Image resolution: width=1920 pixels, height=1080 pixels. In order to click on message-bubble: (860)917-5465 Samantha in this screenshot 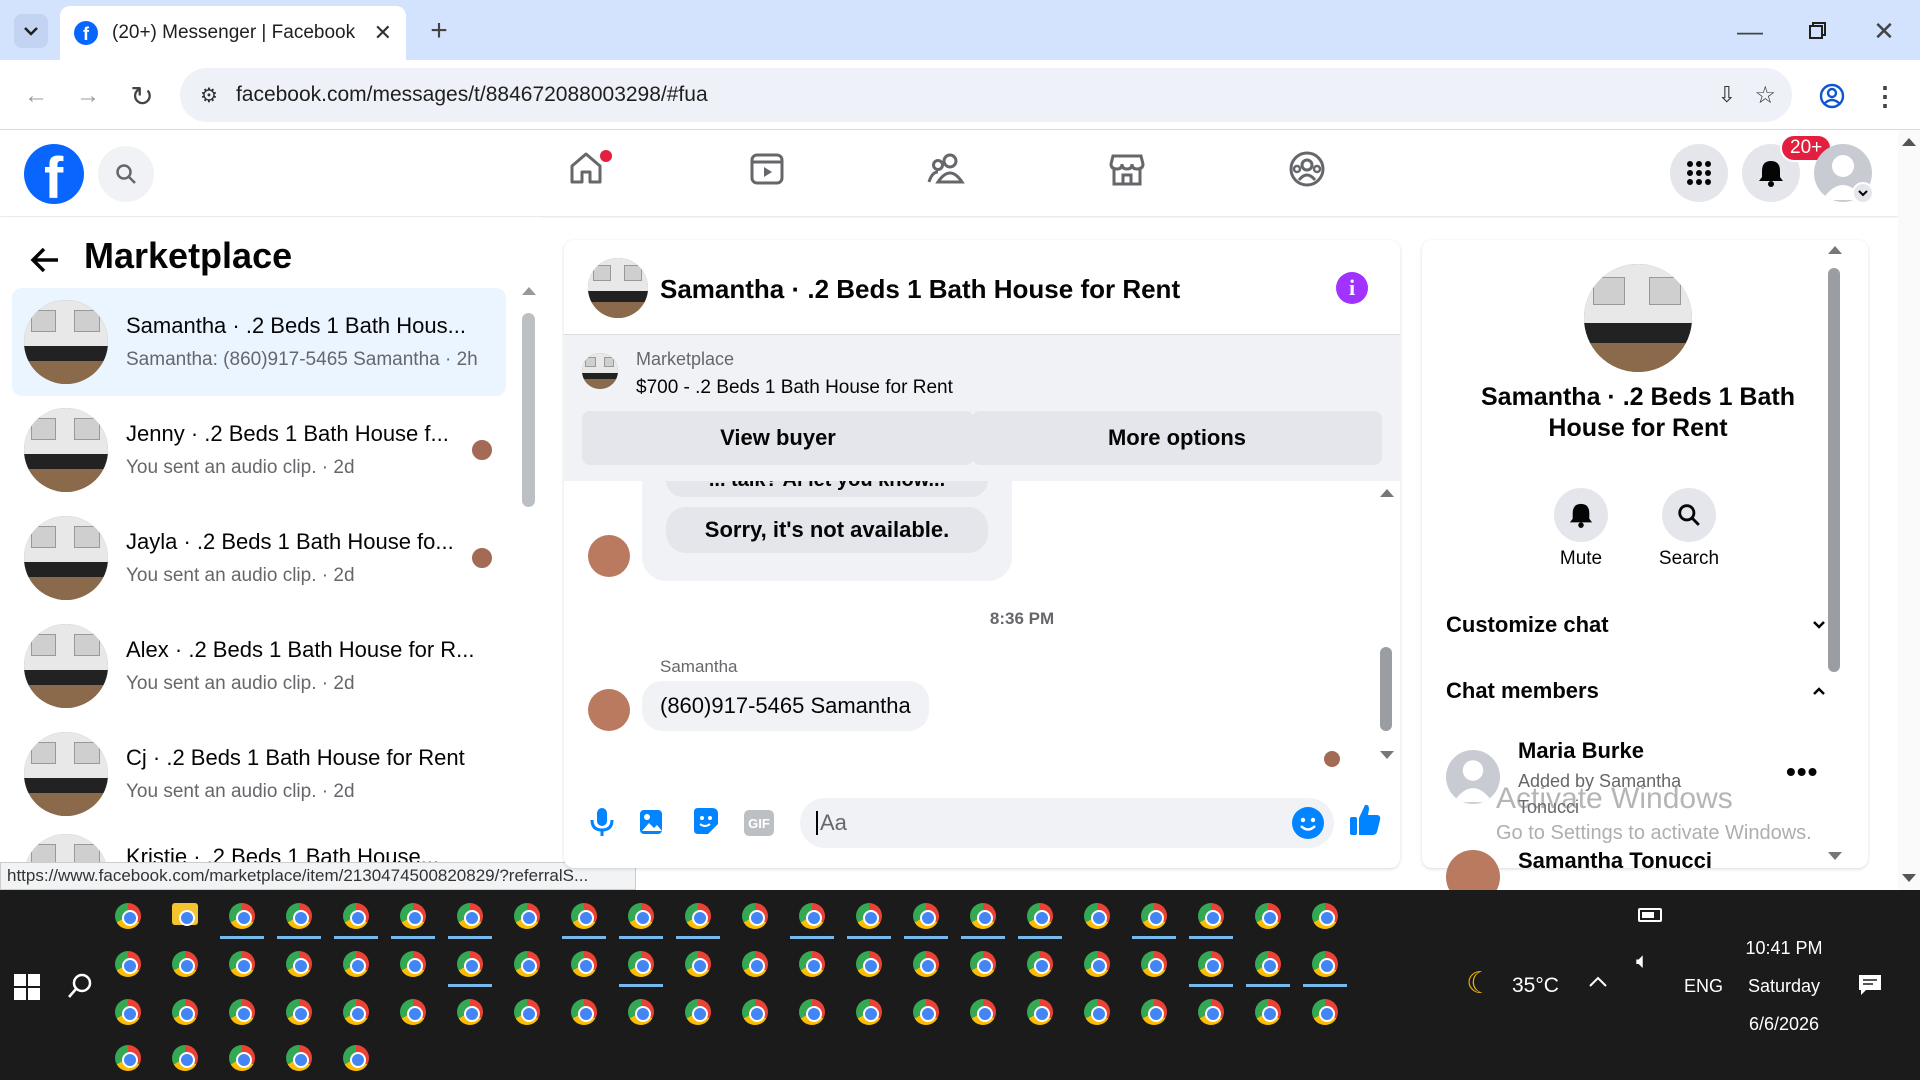, I will do `click(785, 706)`.